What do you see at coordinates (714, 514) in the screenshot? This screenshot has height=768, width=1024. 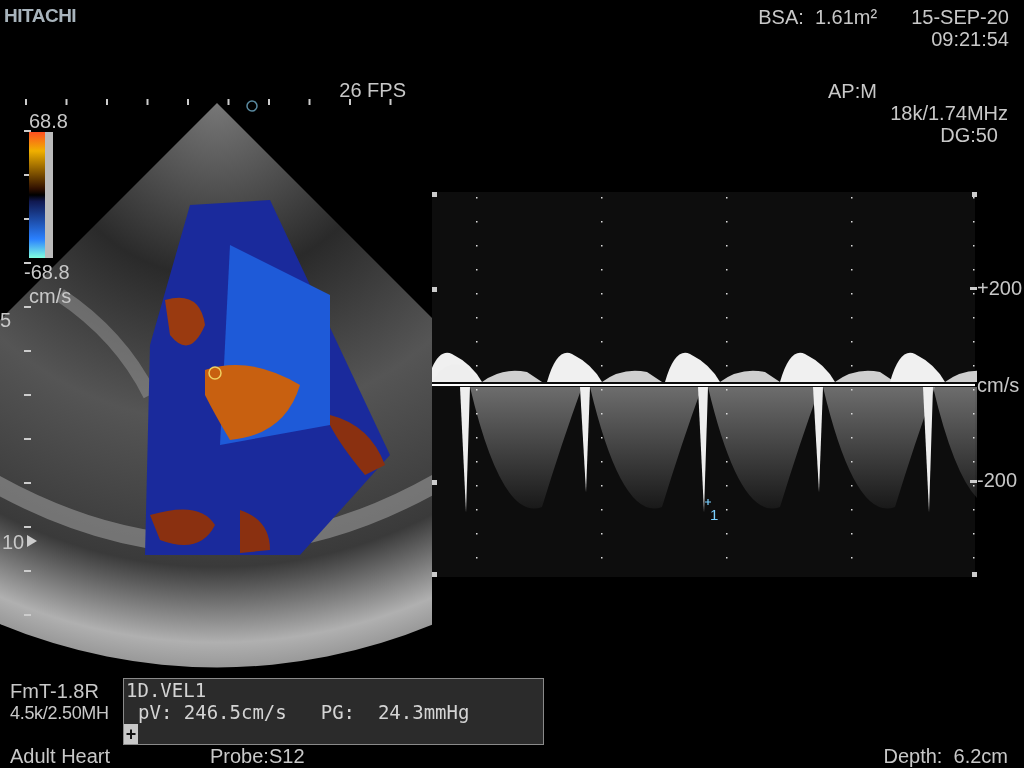 I see `measurement-marker: 1` at bounding box center [714, 514].